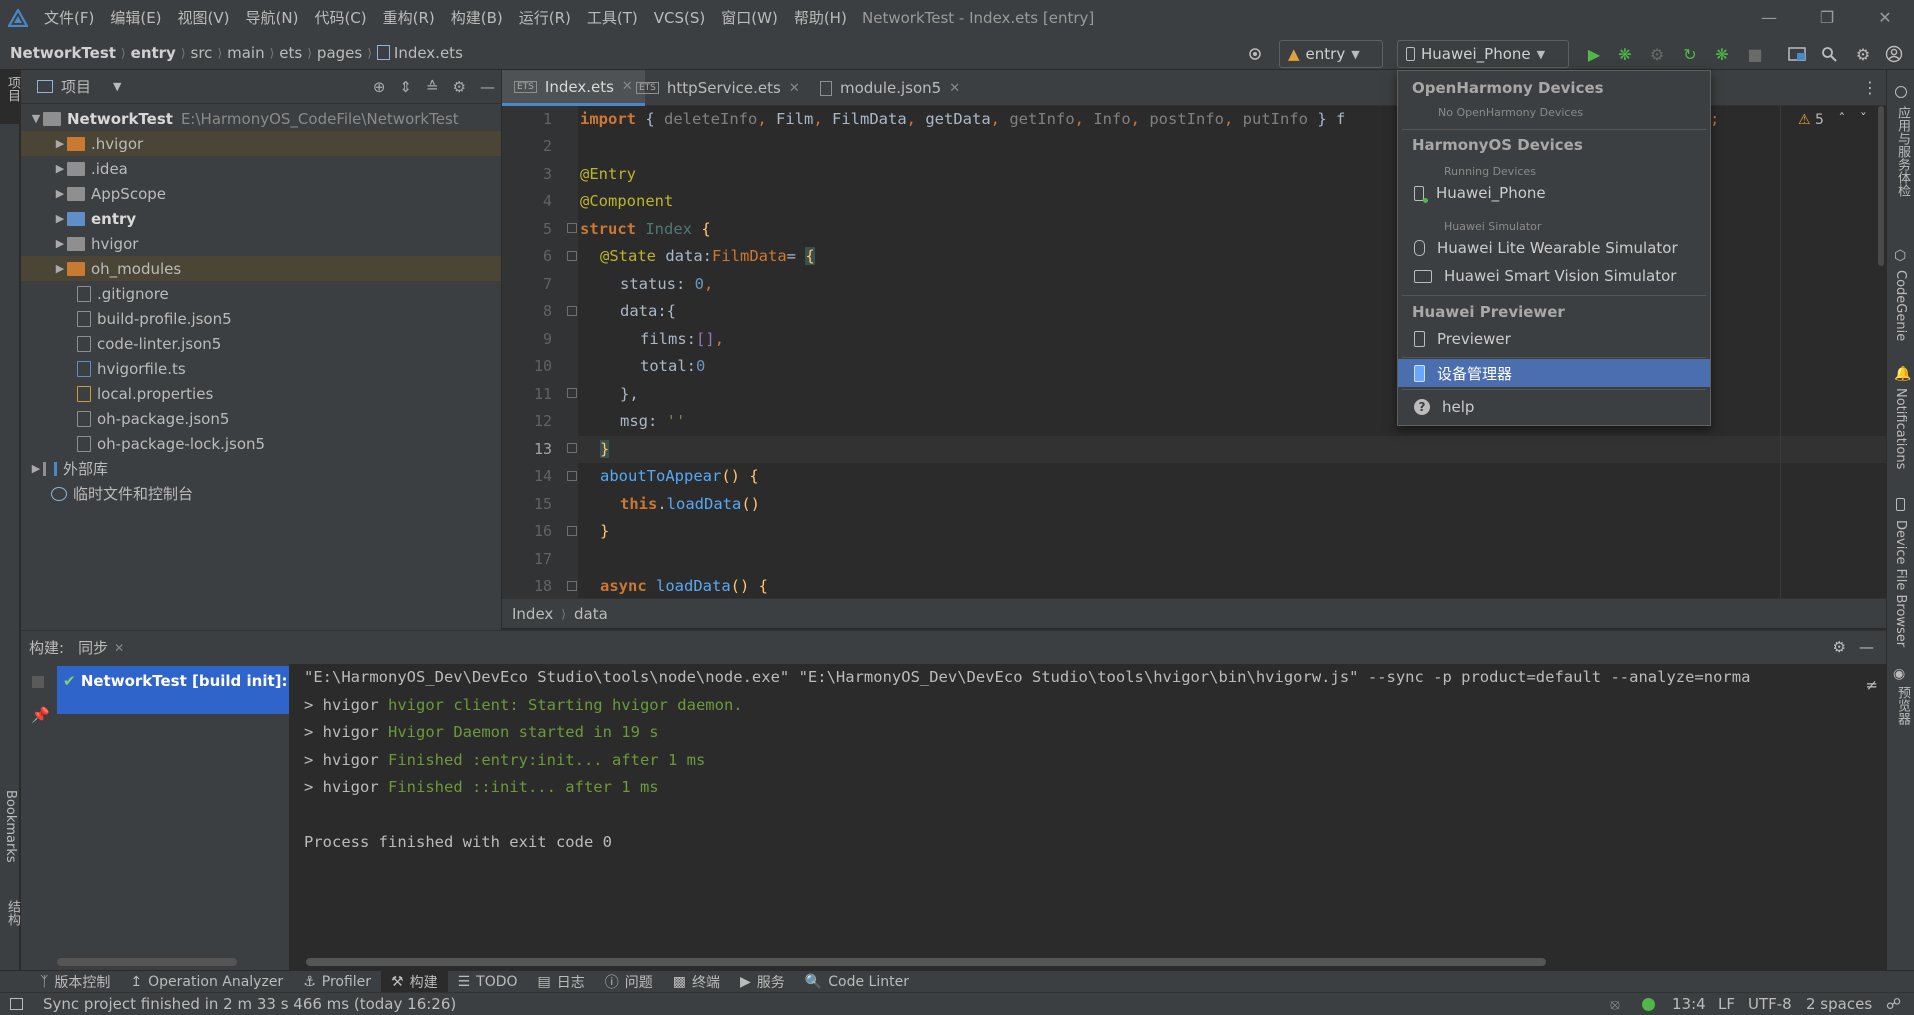 Image resolution: width=1914 pixels, height=1015 pixels. I want to click on settings-gear-icon: ⚙, so click(459, 87).